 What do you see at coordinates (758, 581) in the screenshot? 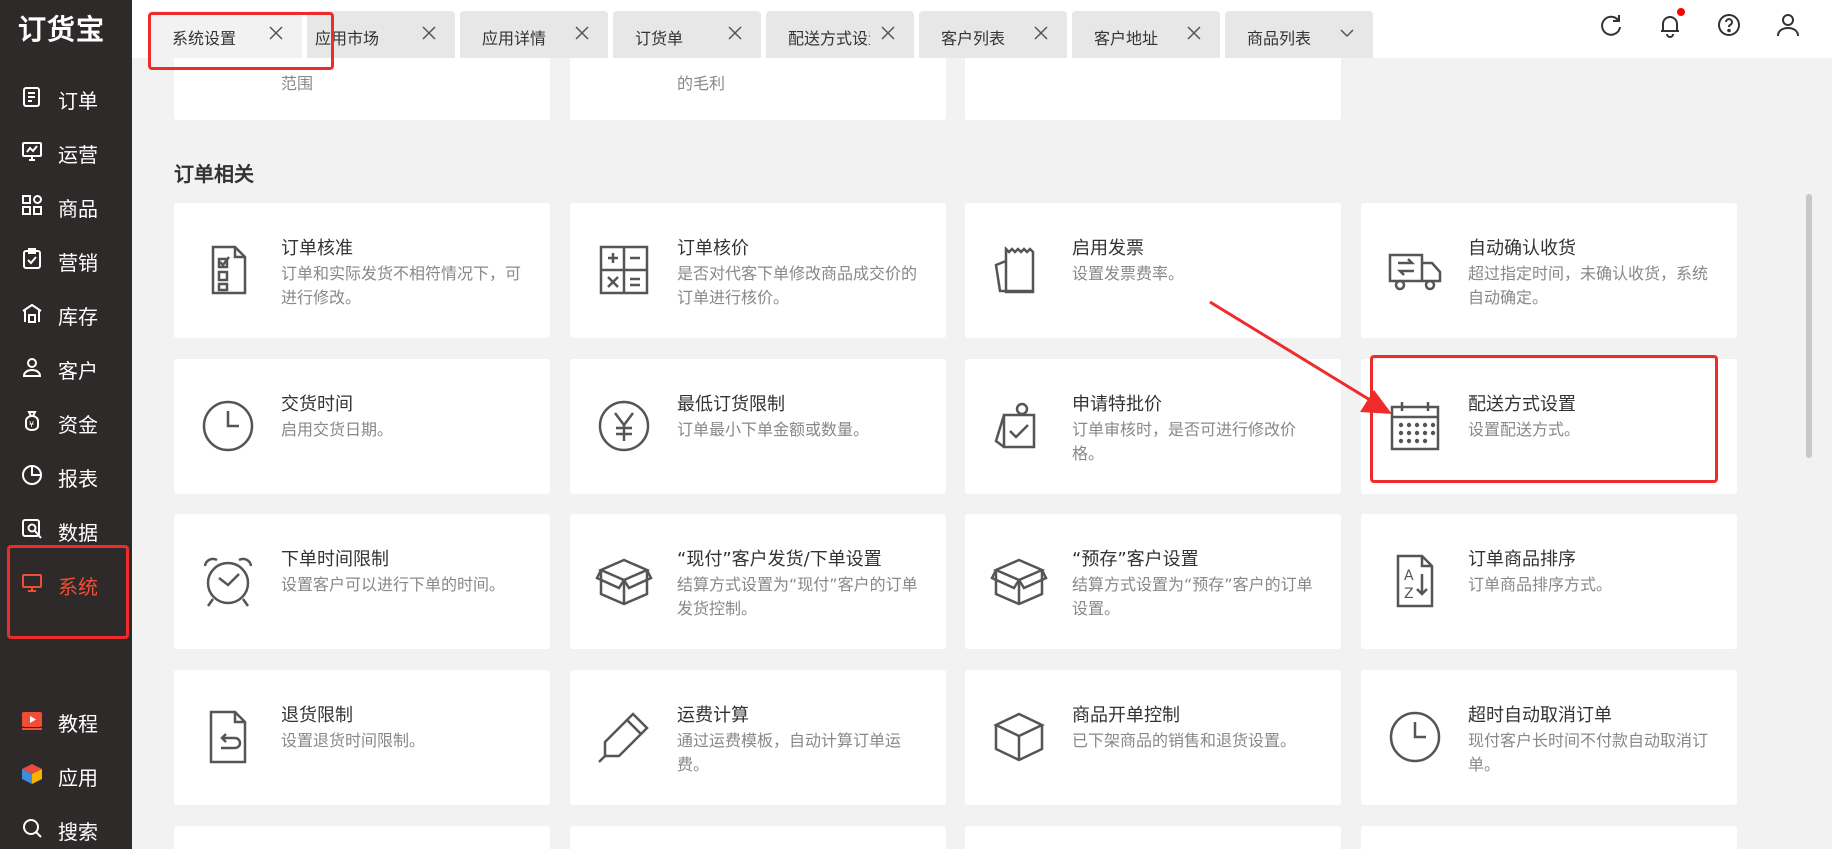
I see `card-cash-customer-settings: “现付”客户发货/下单设置 结算方式设置为“现付”客户的订单发货控制。` at bounding box center [758, 581].